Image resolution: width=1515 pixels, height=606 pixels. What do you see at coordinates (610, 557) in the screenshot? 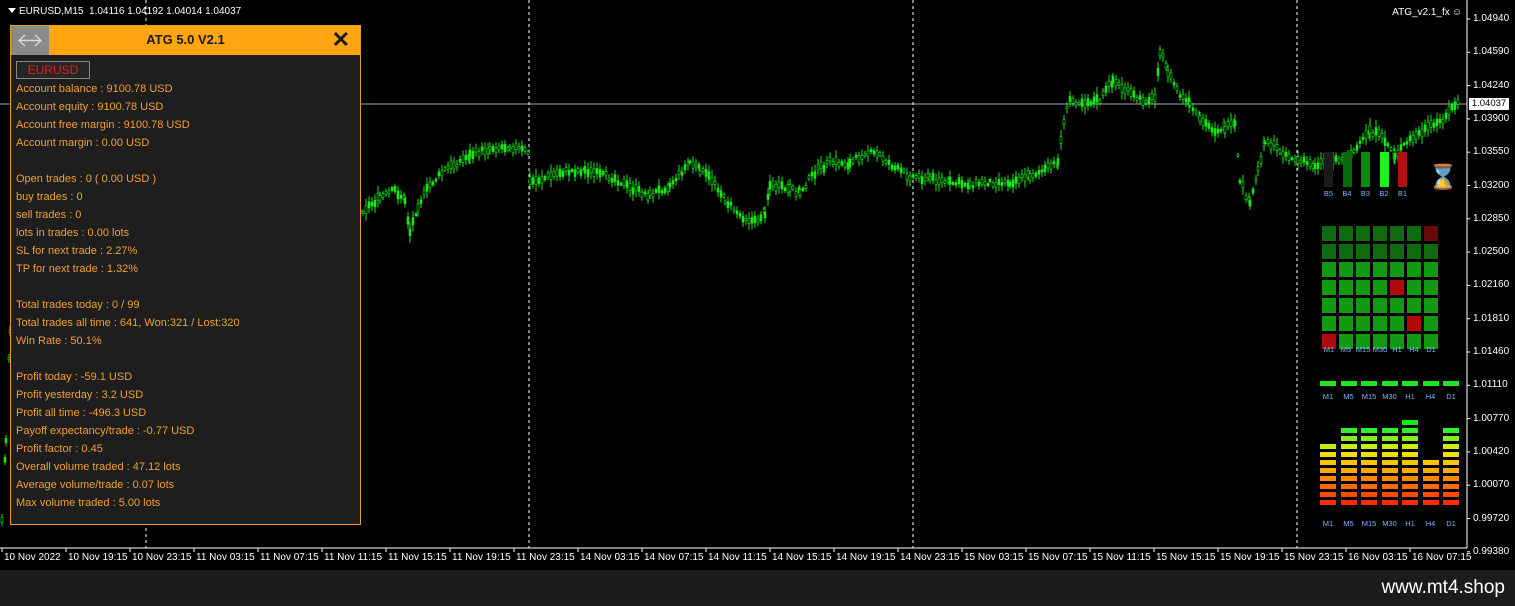
I see `x-tick-label: 14 Nov 03:15` at bounding box center [610, 557].